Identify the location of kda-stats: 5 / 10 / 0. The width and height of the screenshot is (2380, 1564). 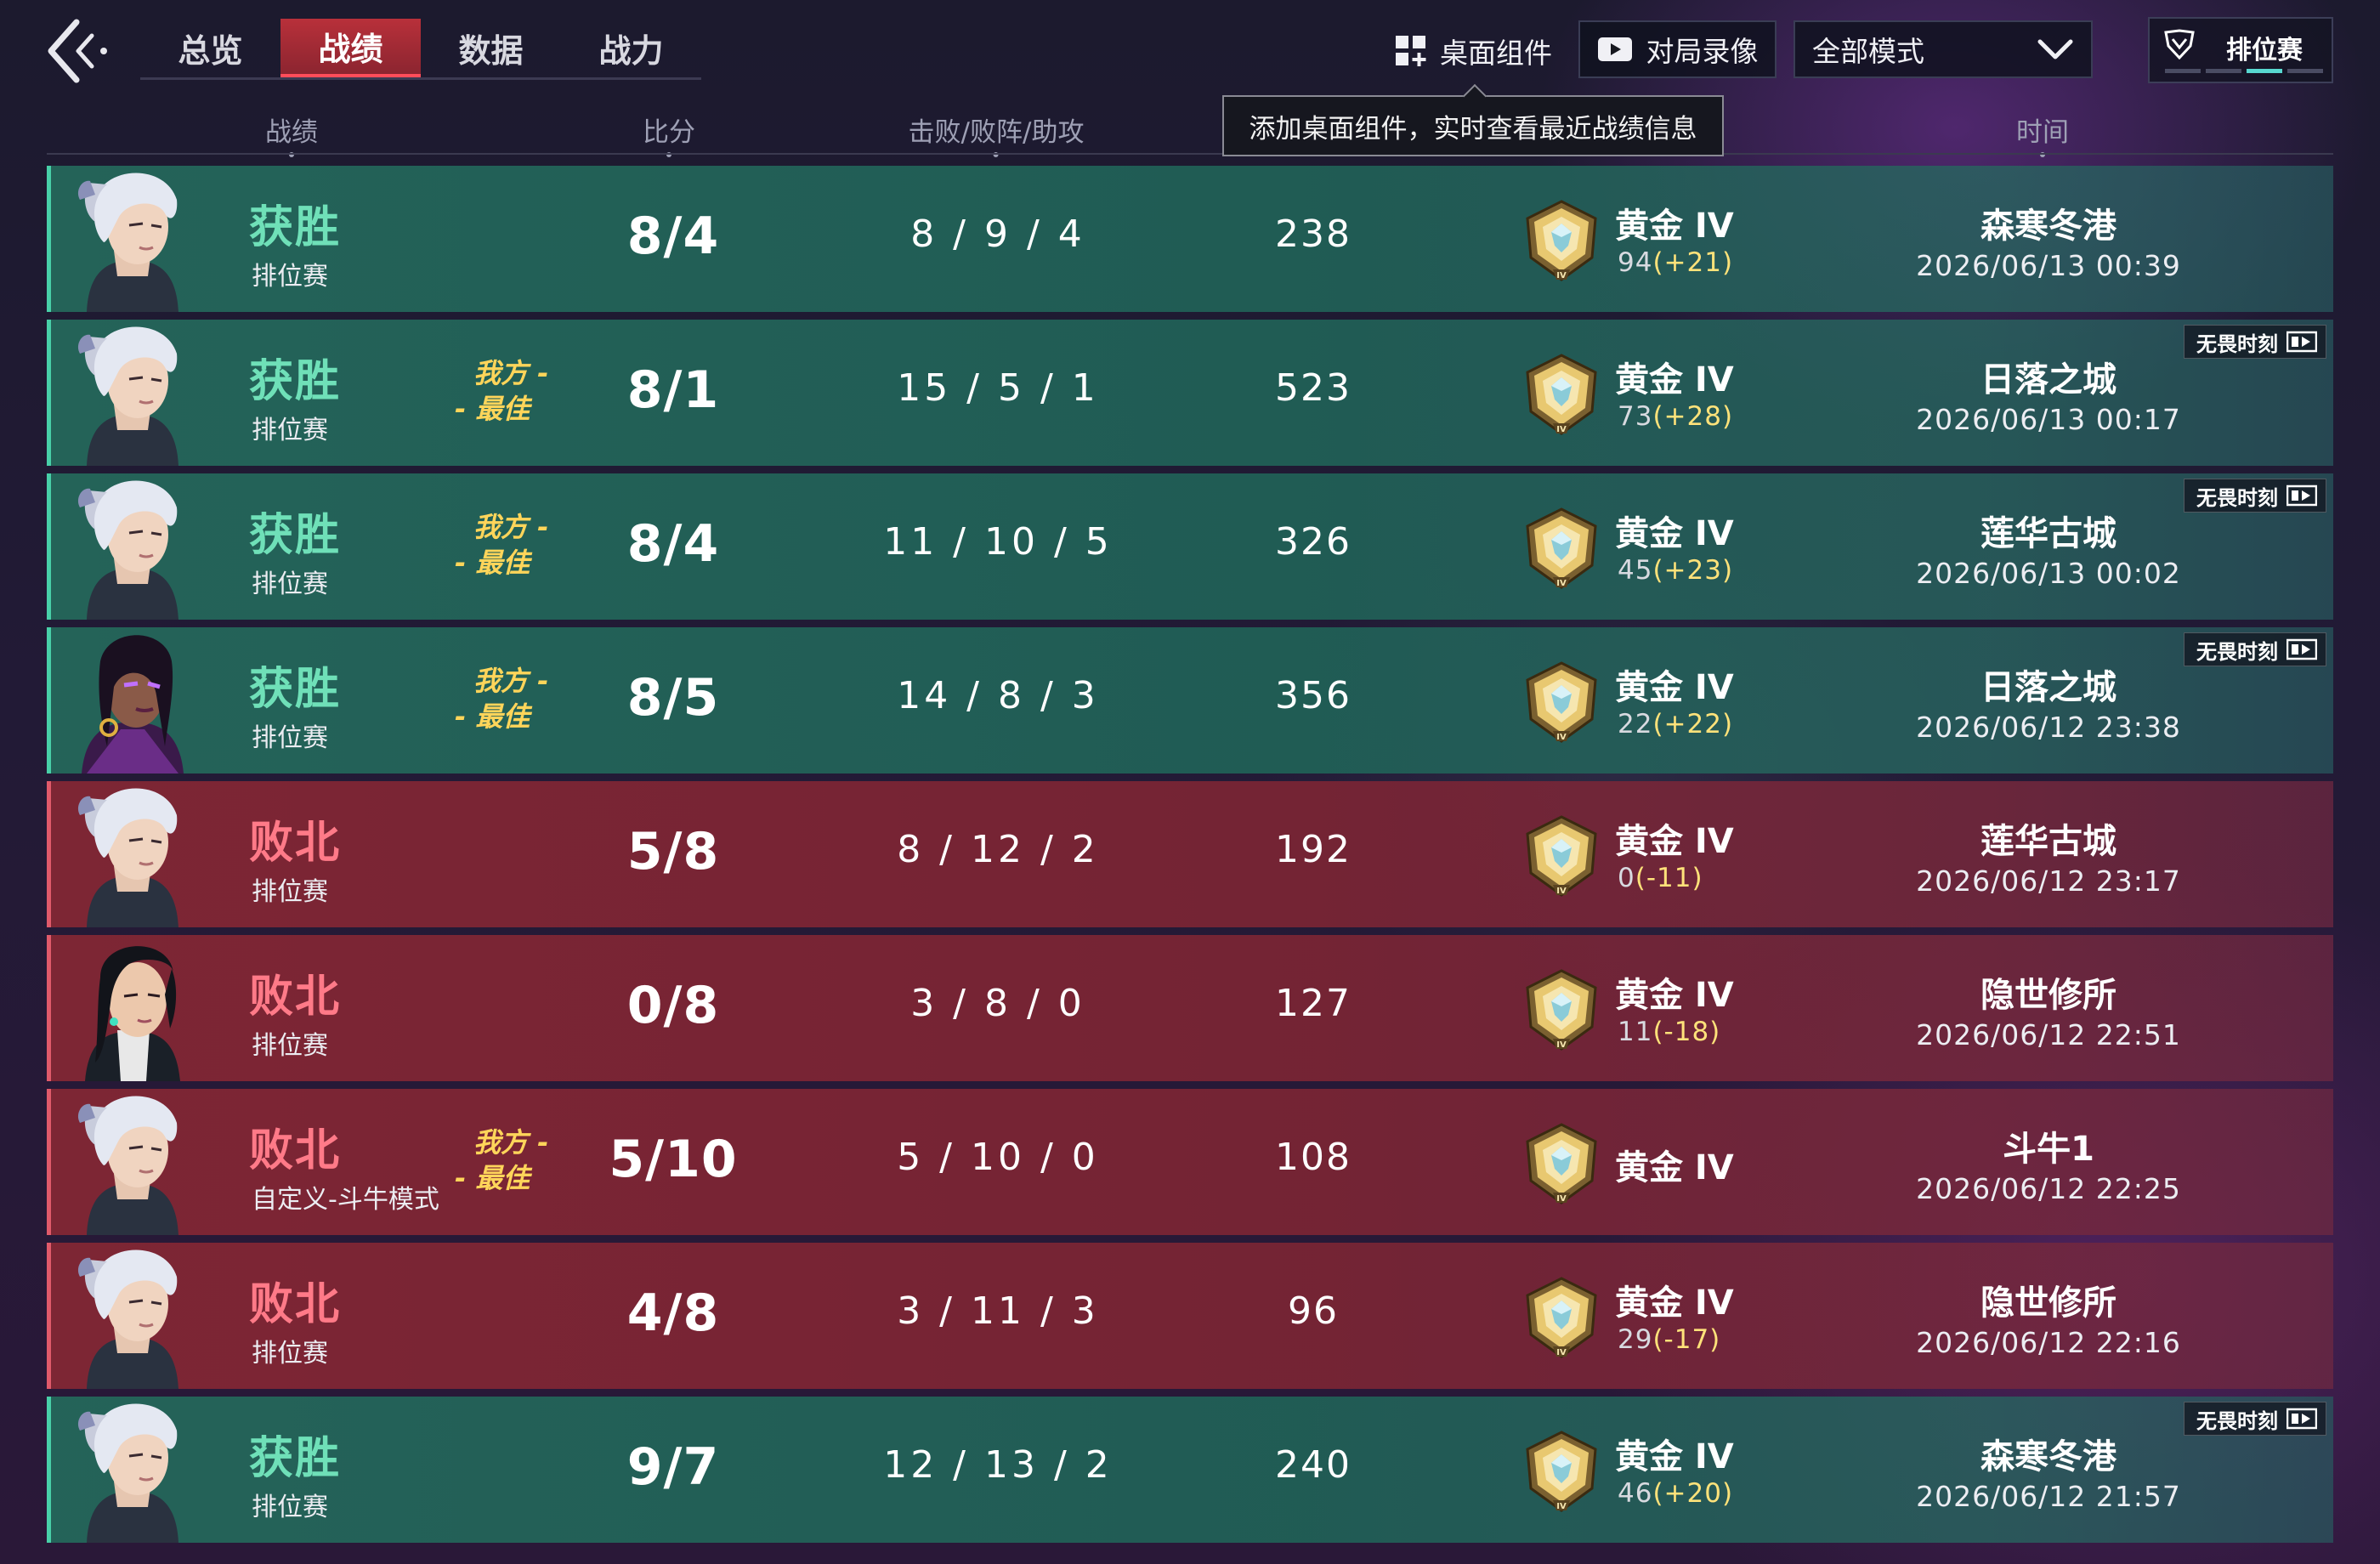
(998, 1157).